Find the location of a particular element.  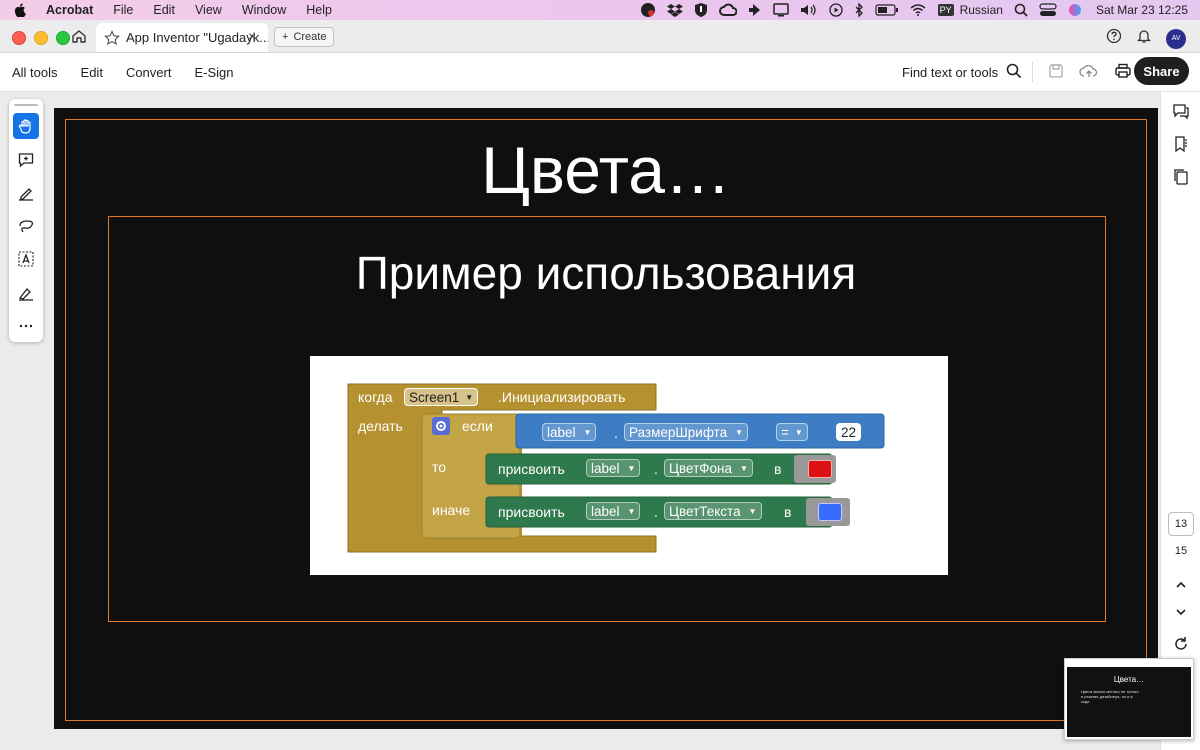

find-label: Find text or tools is located at coordinates (950, 72).